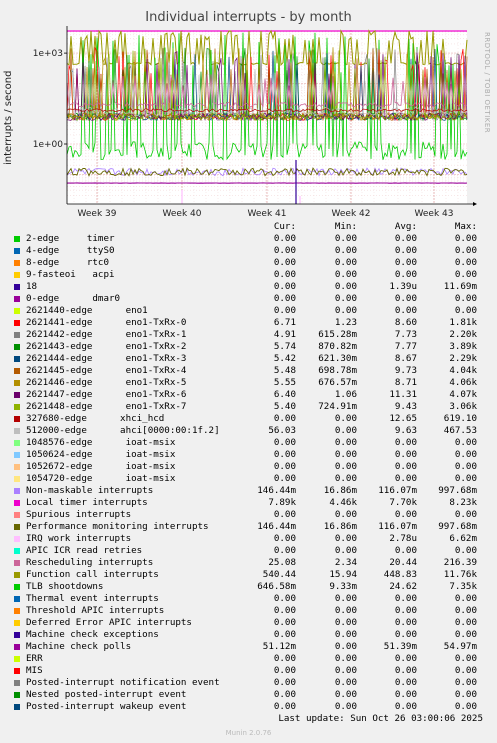 This screenshot has width=497, height=743. What do you see at coordinates (249, 659) in the screenshot?
I see `legend-item: ERR 0.00 0.00 0.00 0.00` at bounding box center [249, 659].